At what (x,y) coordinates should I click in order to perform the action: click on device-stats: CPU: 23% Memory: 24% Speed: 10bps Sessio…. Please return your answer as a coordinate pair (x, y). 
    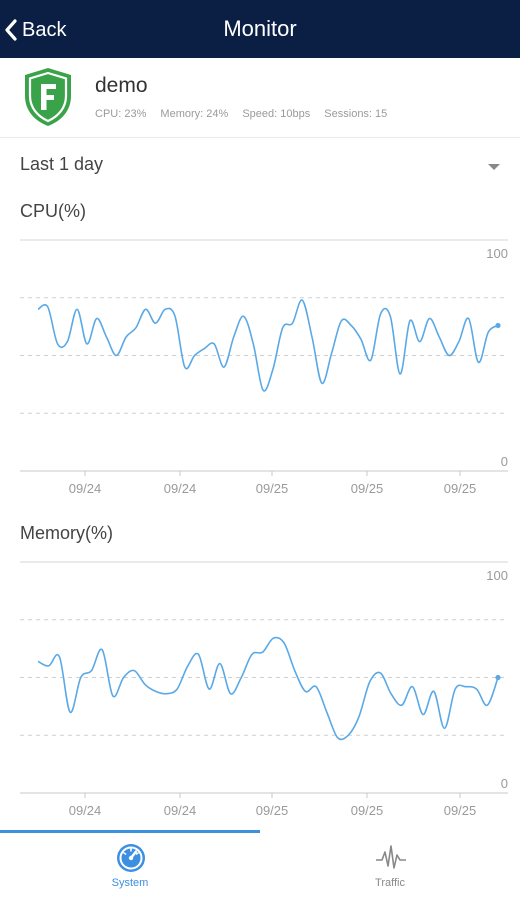
    Looking at the image, I should click on (246, 114).